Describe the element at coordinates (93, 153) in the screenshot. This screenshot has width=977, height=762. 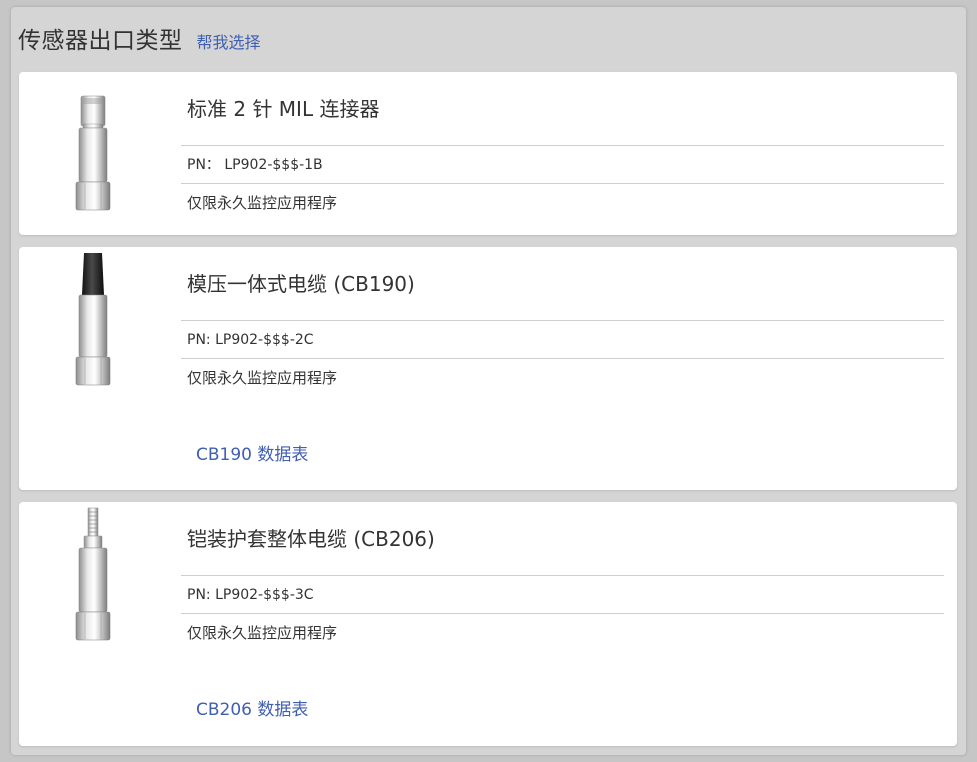
I see `mil-connector-sensor-icon` at that location.